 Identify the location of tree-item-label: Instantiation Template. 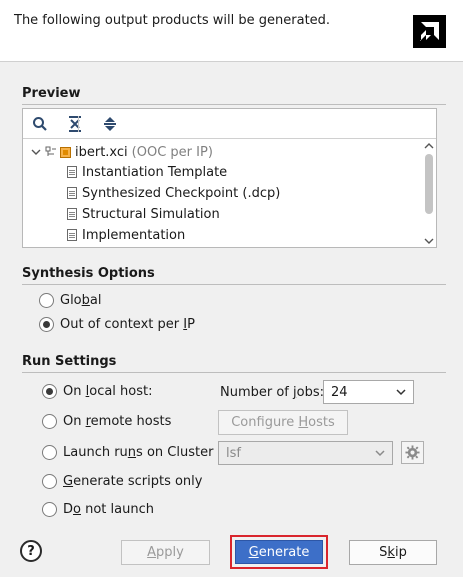
(155, 172).